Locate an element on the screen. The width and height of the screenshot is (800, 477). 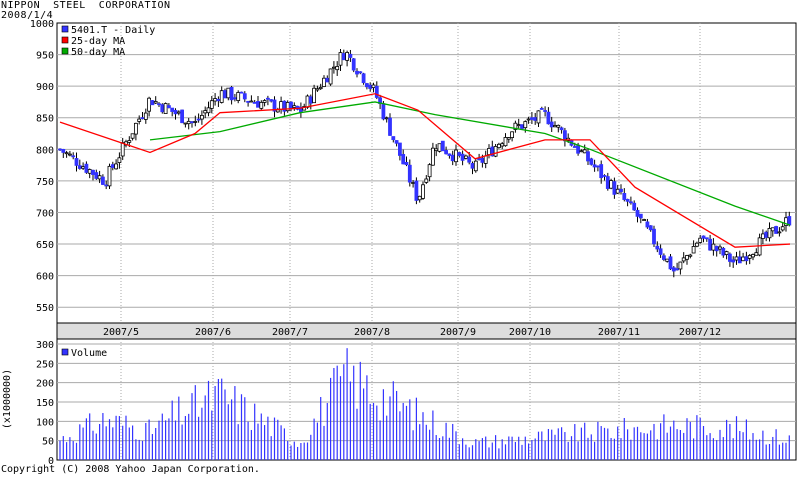
month-label: 2007/5 is located at coordinates (121, 332).